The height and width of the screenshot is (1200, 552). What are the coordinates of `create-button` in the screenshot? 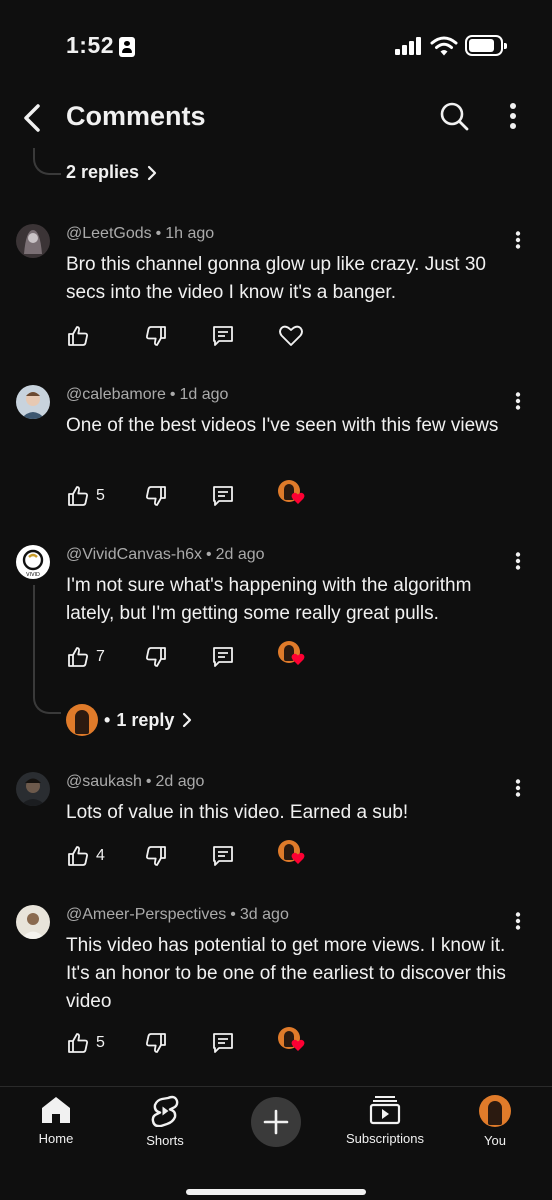 It's located at (276, 1122).